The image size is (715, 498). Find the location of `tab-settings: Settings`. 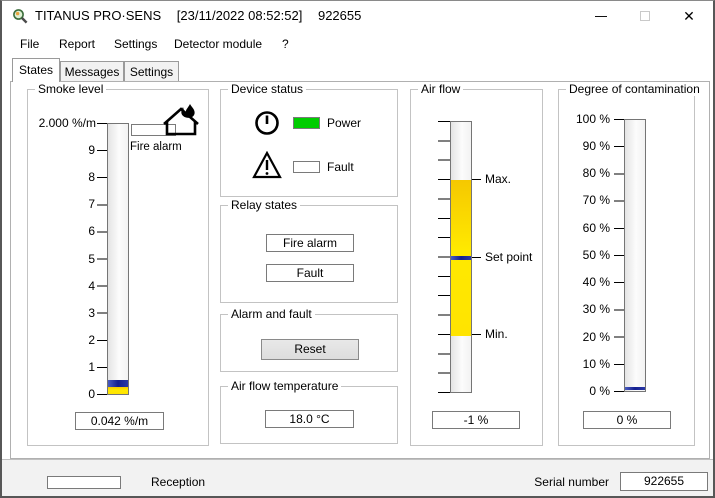

tab-settings: Settings is located at coordinates (151, 71).